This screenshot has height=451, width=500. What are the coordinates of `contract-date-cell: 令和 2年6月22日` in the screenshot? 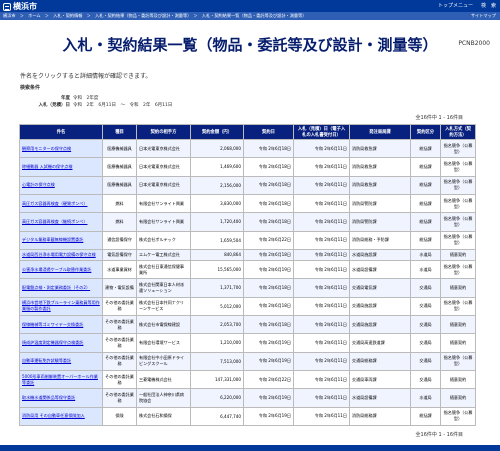 It's located at (268, 379).